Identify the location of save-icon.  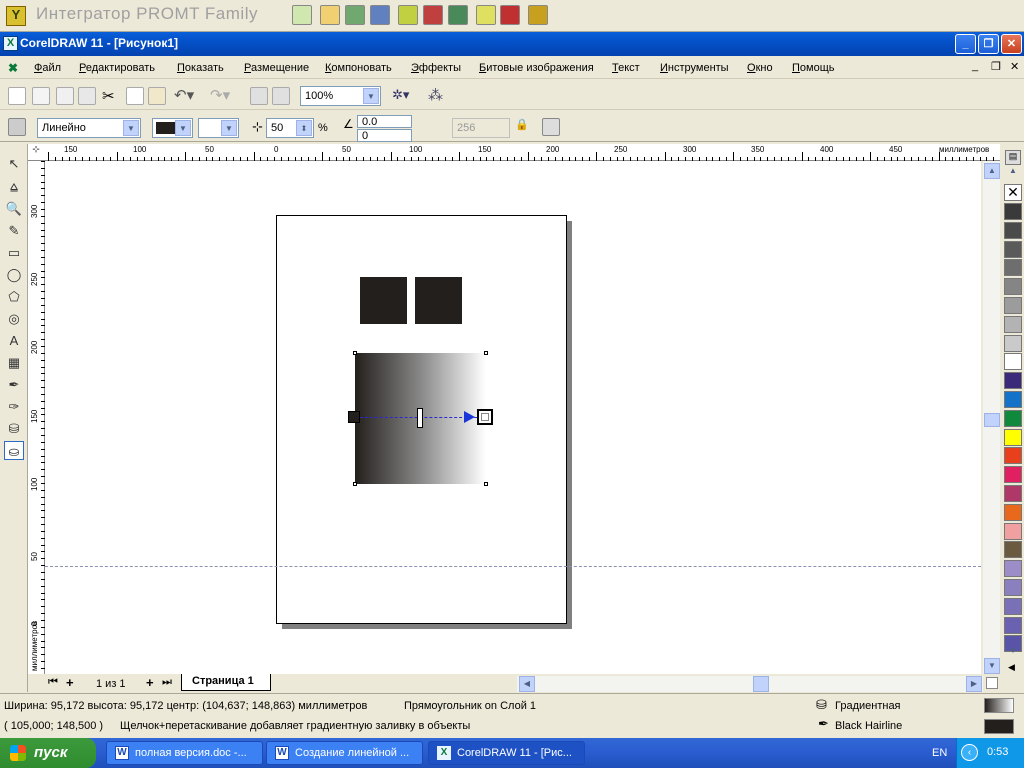
(65, 96).